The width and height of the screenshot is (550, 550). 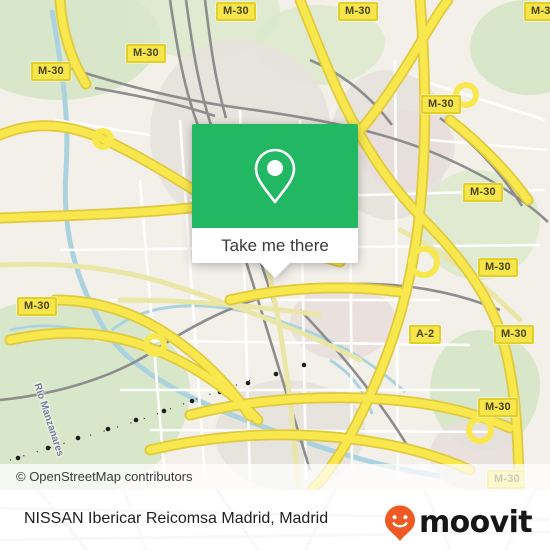 I want to click on moovit-logo: moovit, so click(x=458, y=523).